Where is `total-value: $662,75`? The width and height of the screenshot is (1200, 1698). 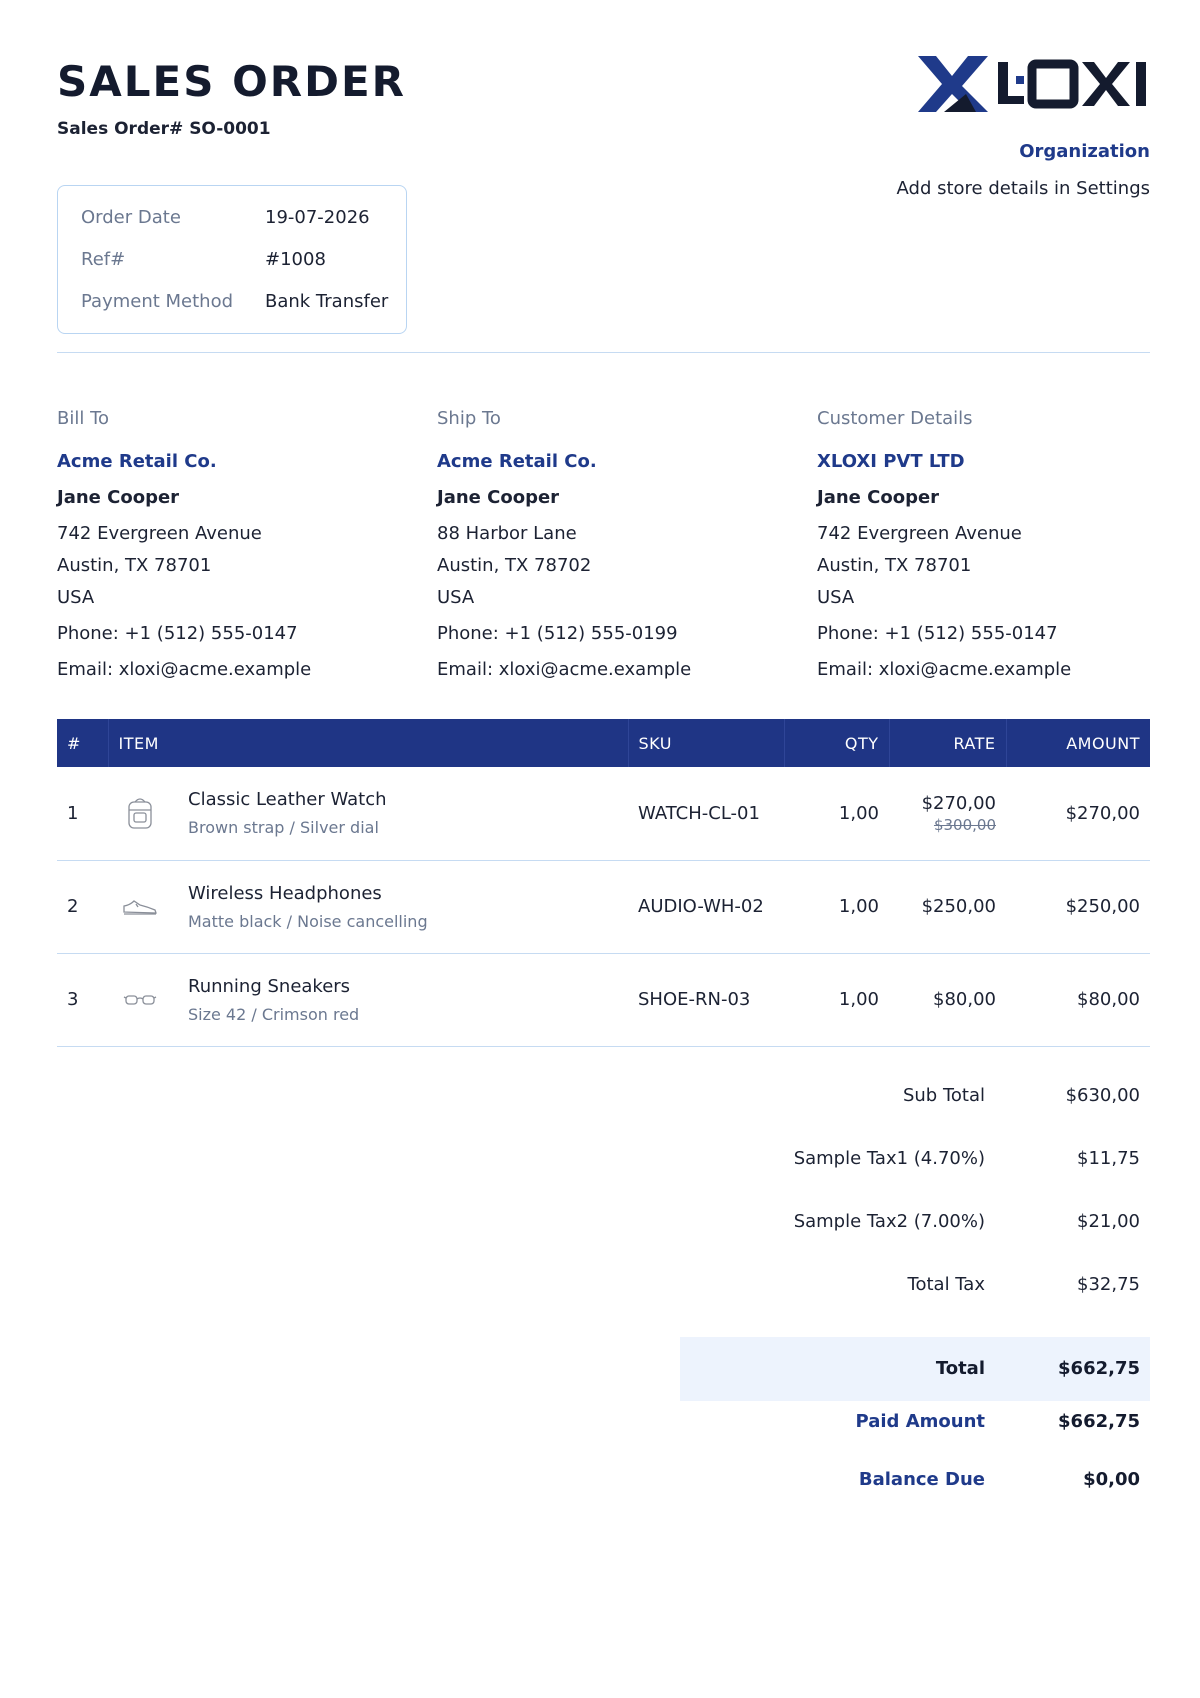 total-value: $662,75 is located at coordinates (1099, 1368).